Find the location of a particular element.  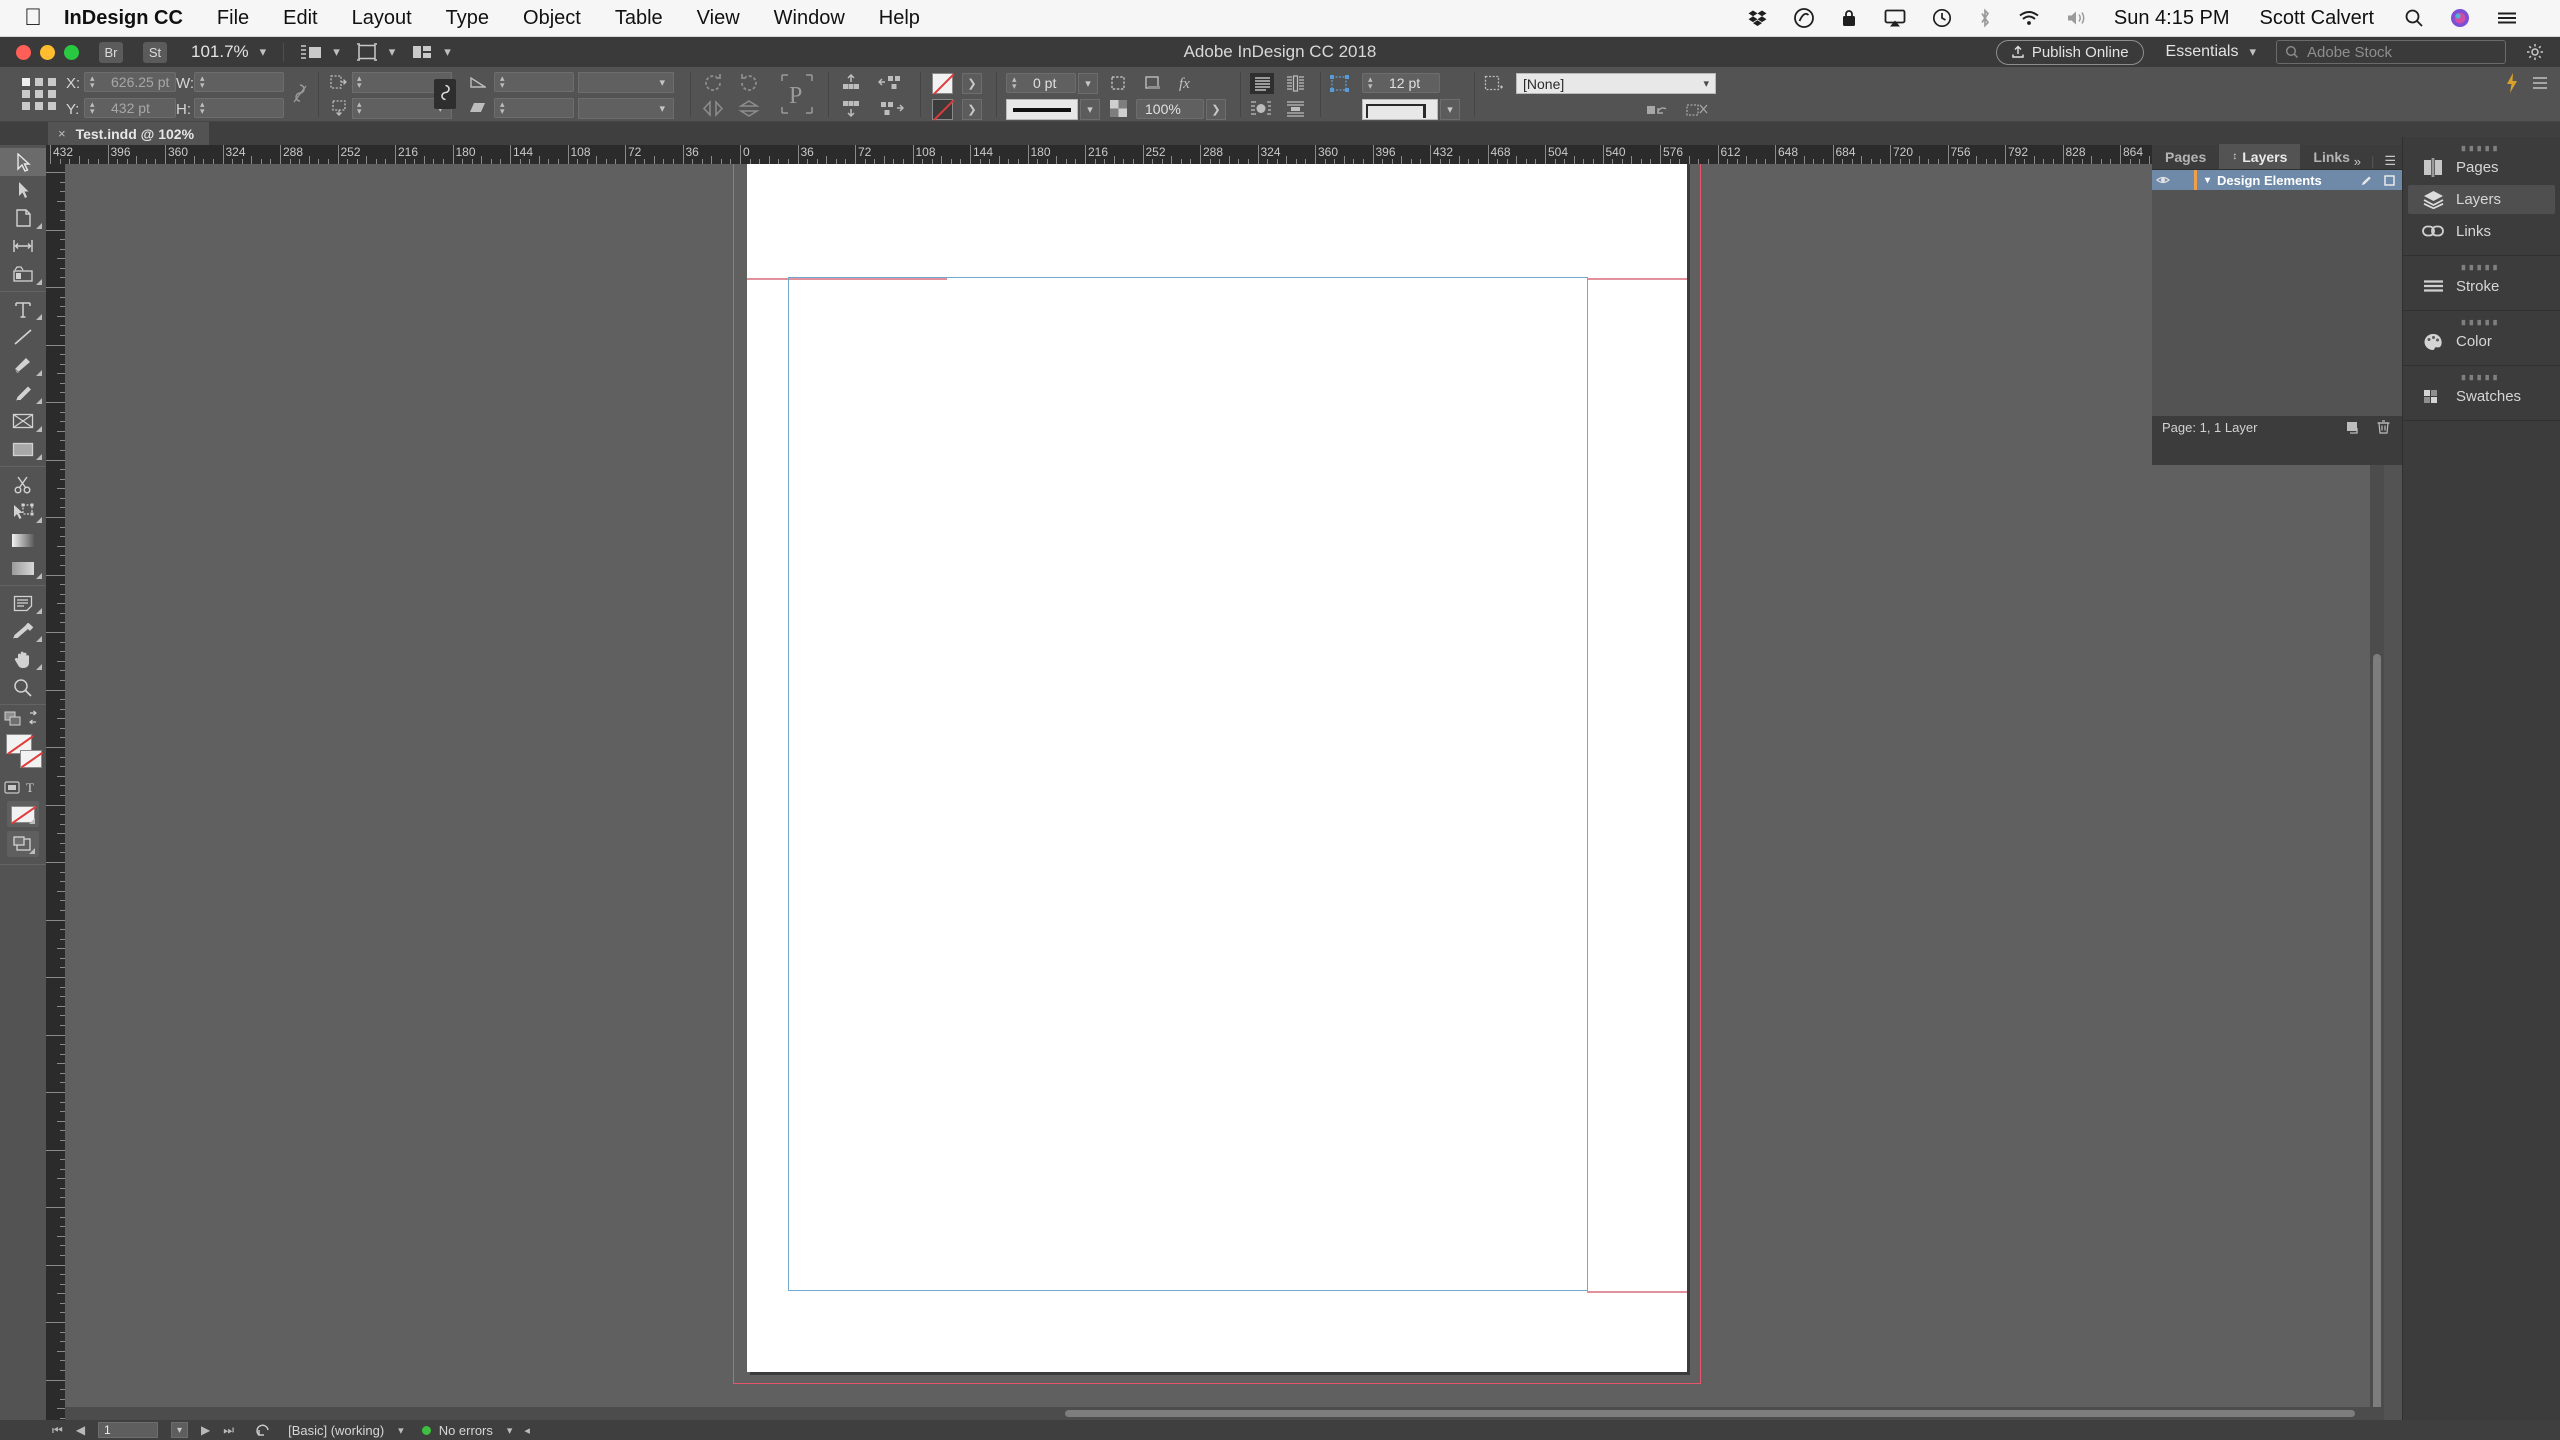

new-layer-icon is located at coordinates (2353, 427).